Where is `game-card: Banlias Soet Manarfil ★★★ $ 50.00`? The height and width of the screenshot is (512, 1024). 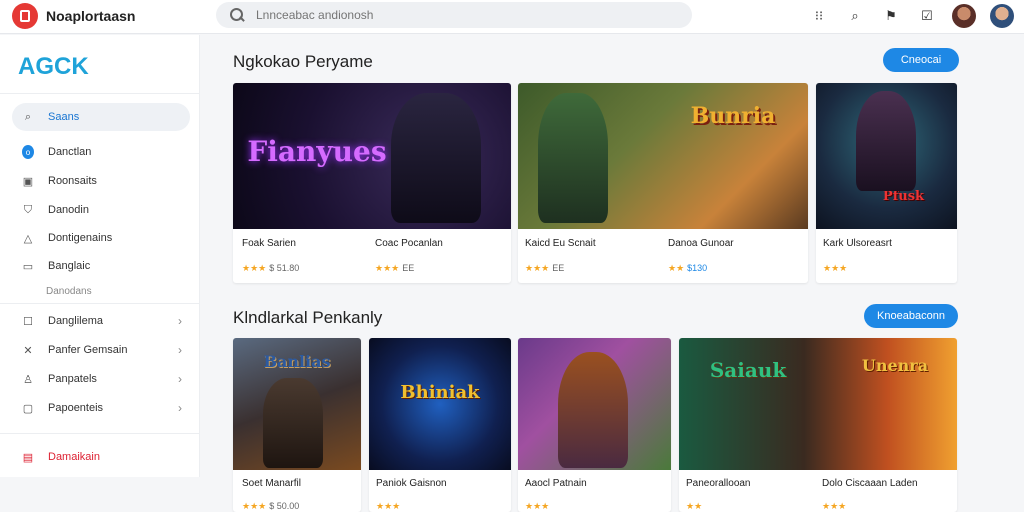 game-card: Banlias Soet Manarfil ★★★ $ 50.00 is located at coordinates (297, 425).